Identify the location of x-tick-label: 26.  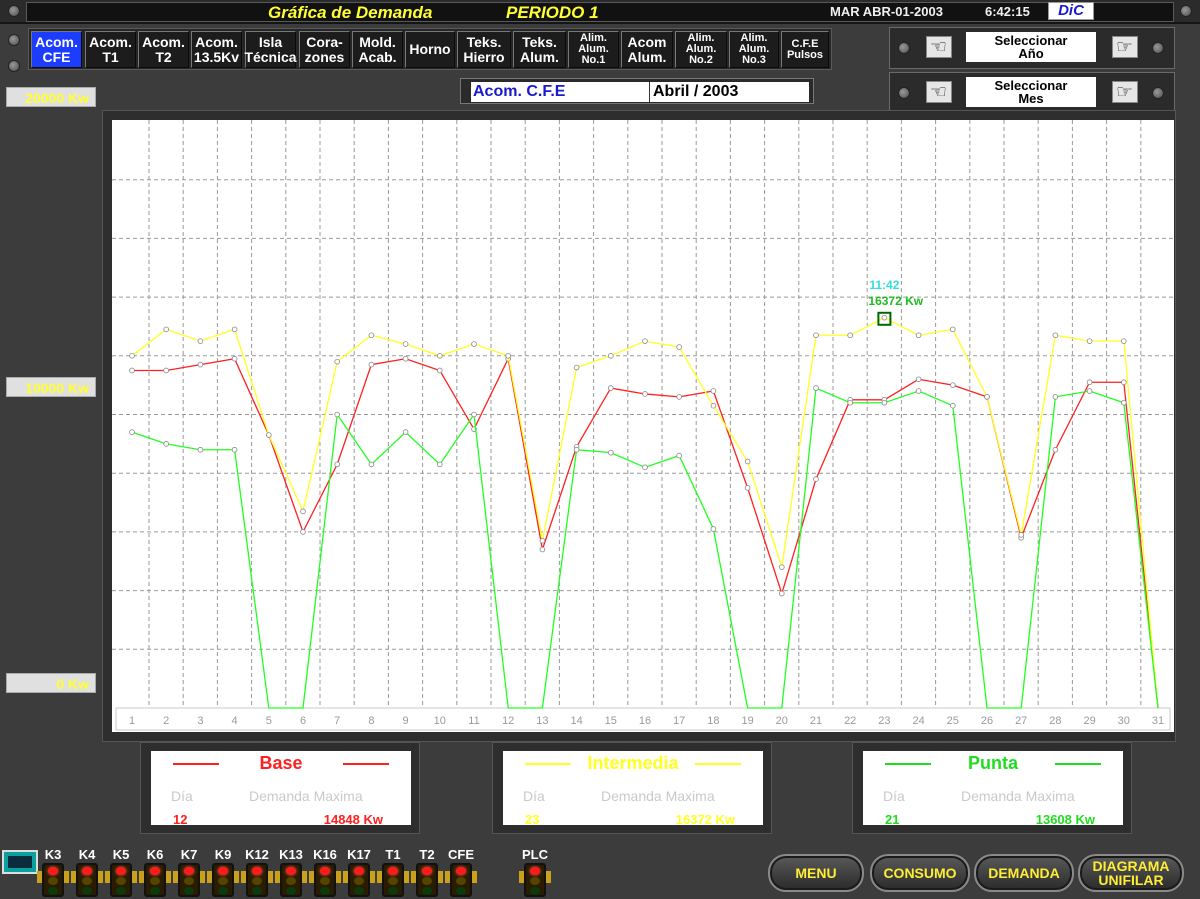
(987, 721).